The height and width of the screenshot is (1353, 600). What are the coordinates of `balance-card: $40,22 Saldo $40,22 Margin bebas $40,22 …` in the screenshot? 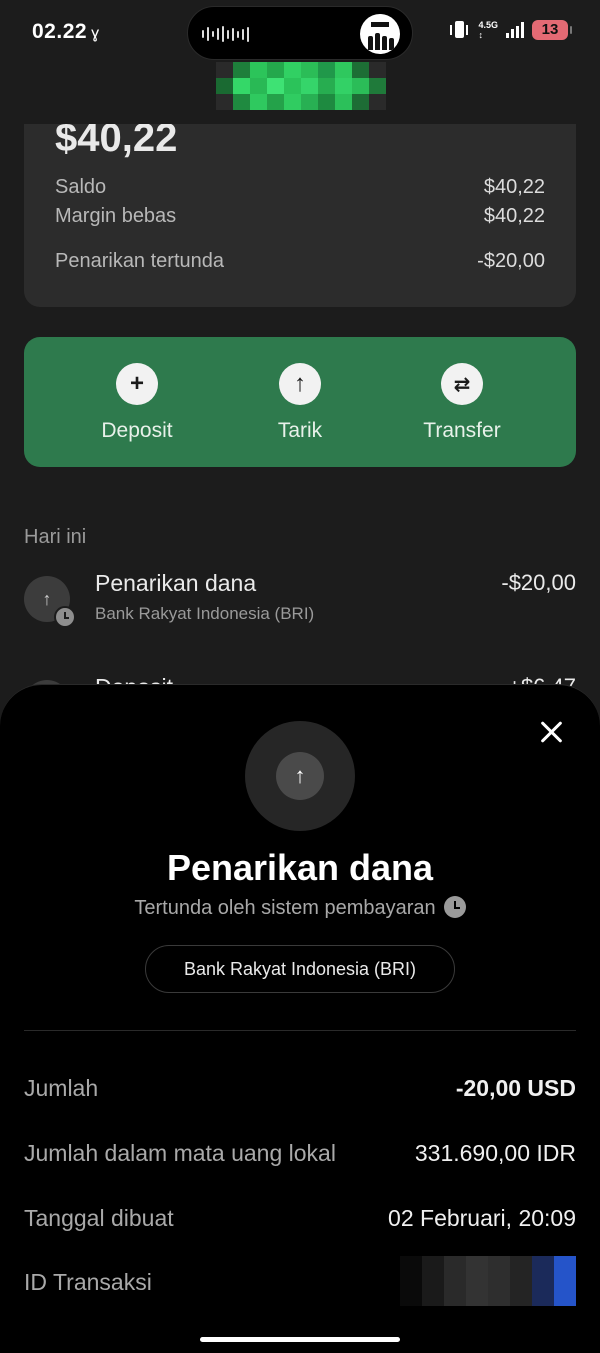 It's located at (300, 215).